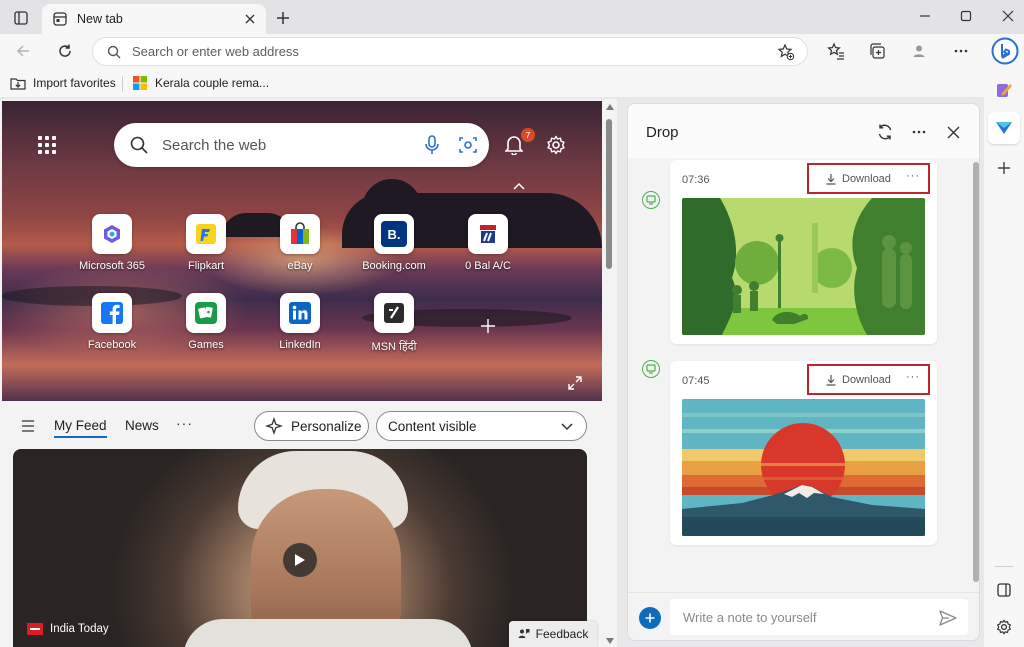 Image resolution: width=1024 pixels, height=647 pixels. I want to click on send-button, so click(948, 618).